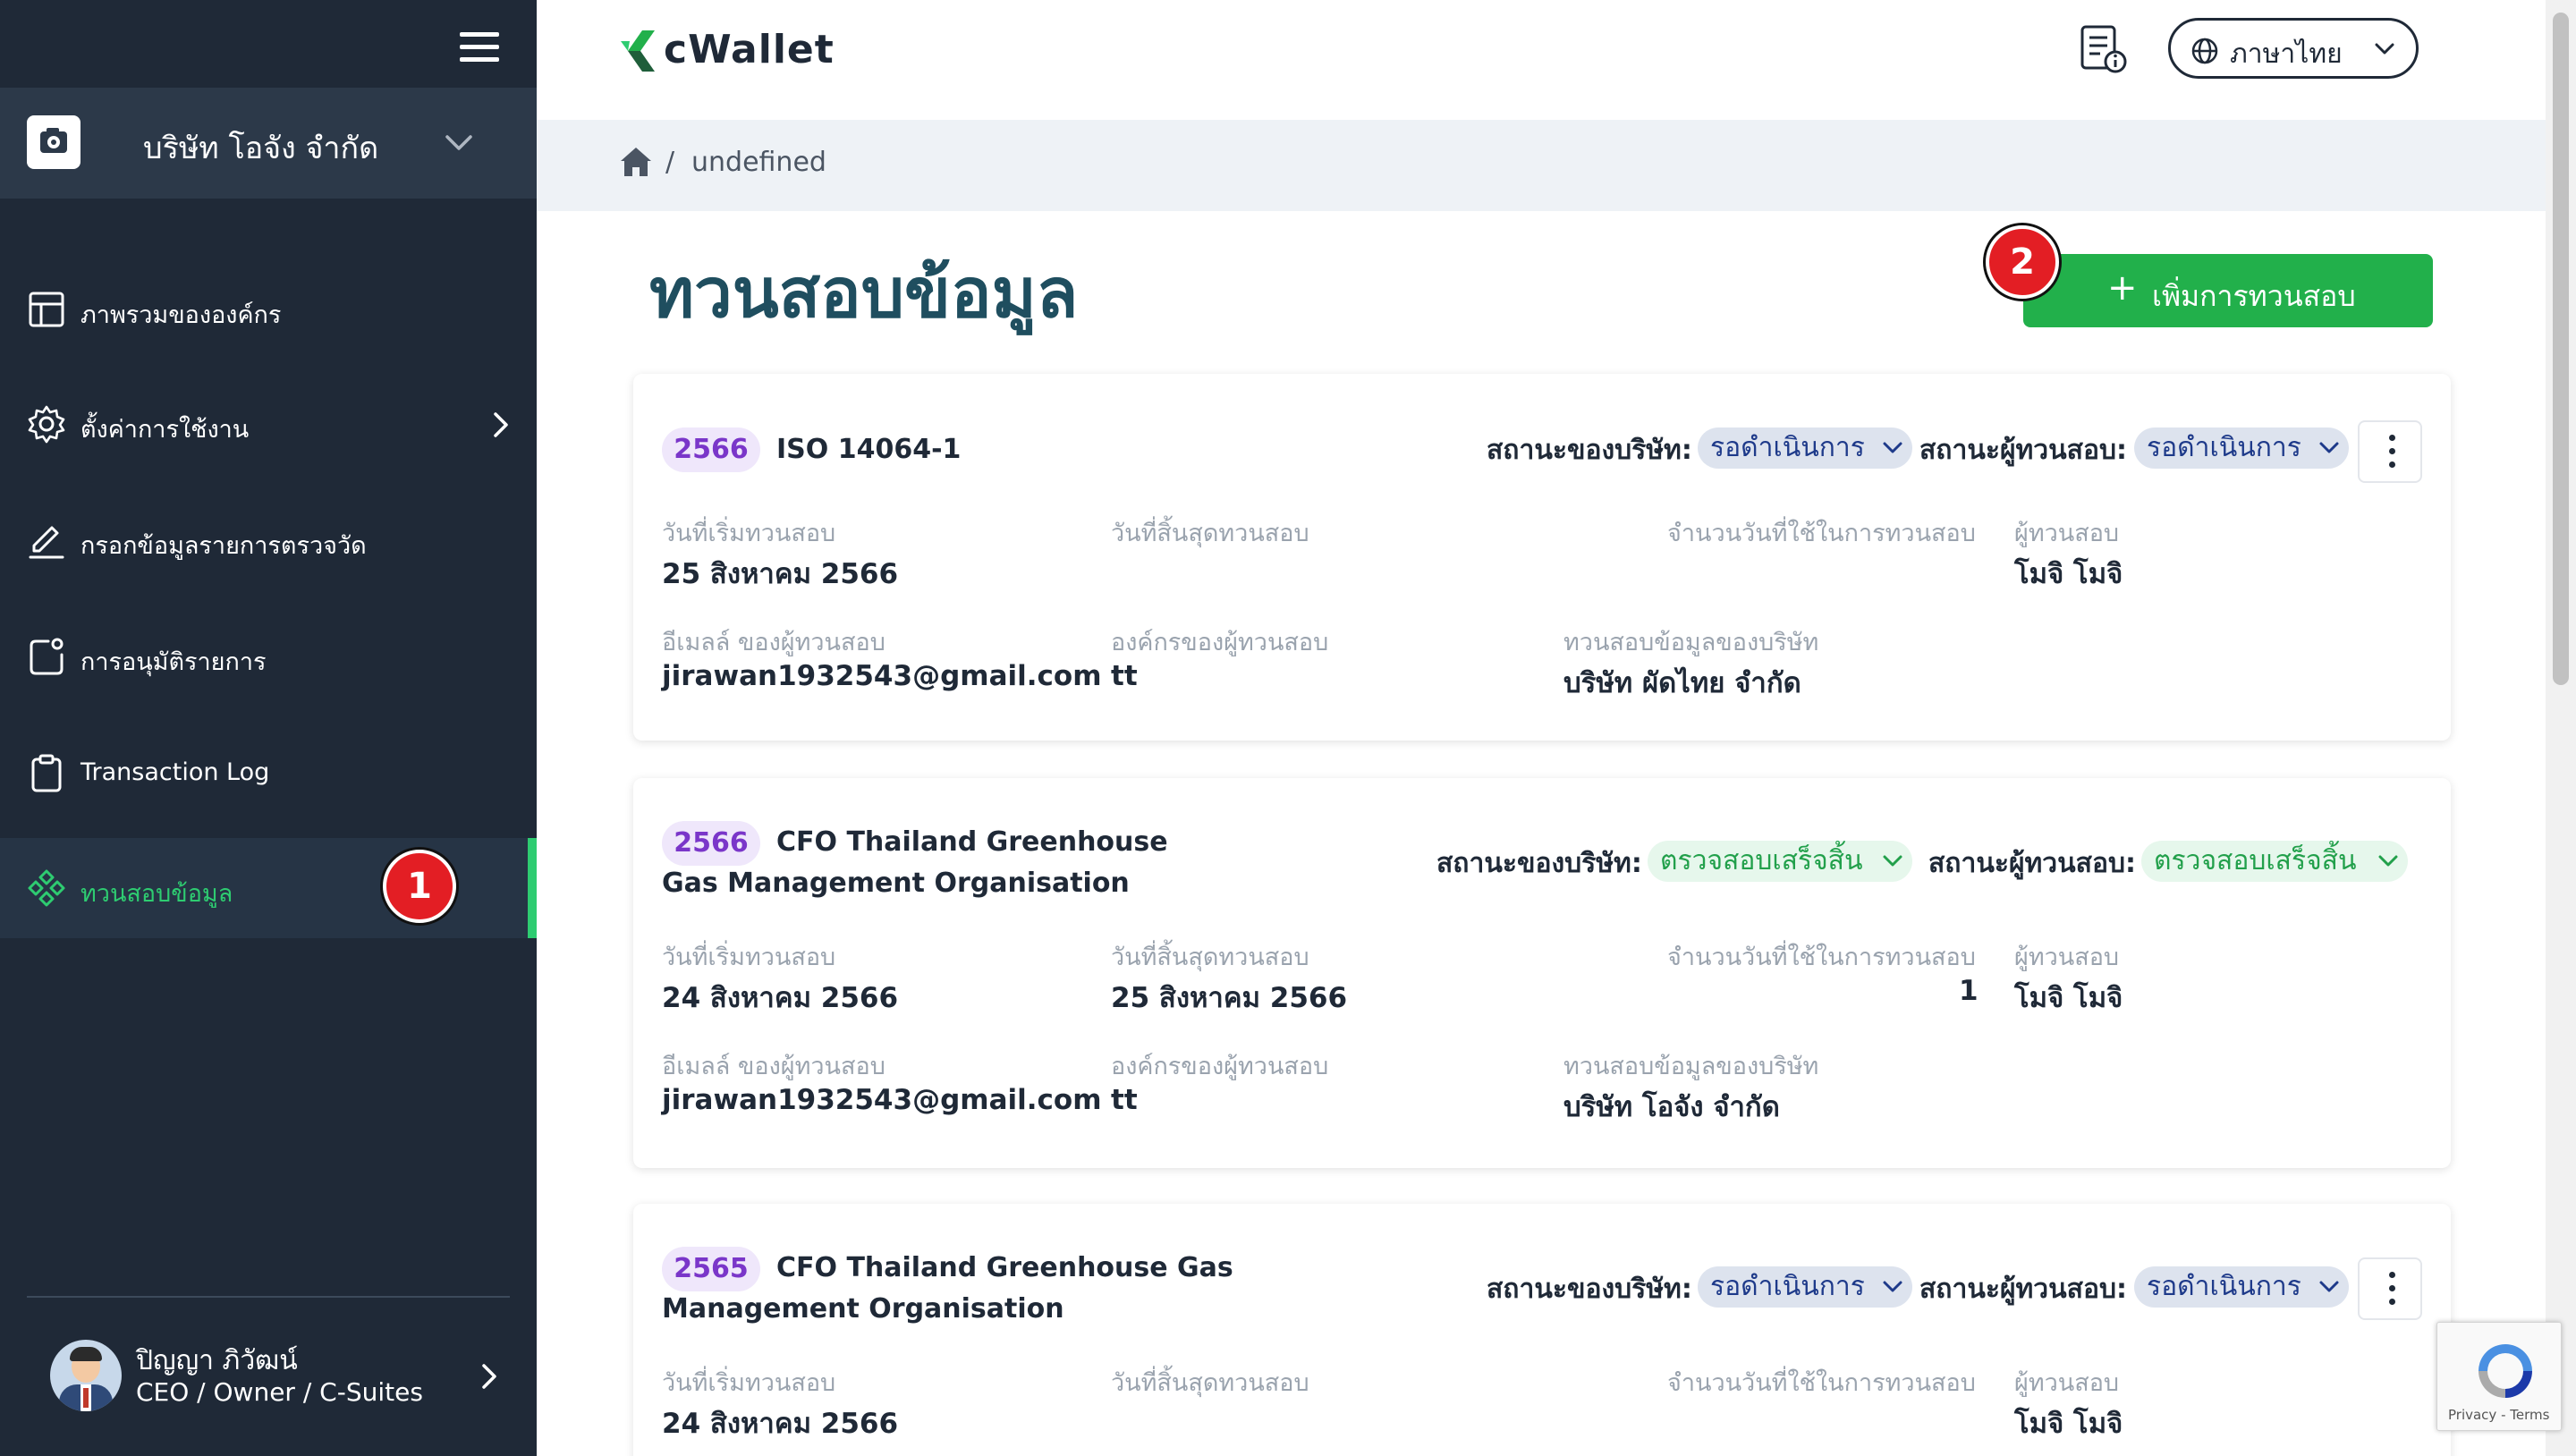  I want to click on standard-name: ISO 14064-1, so click(869, 449).